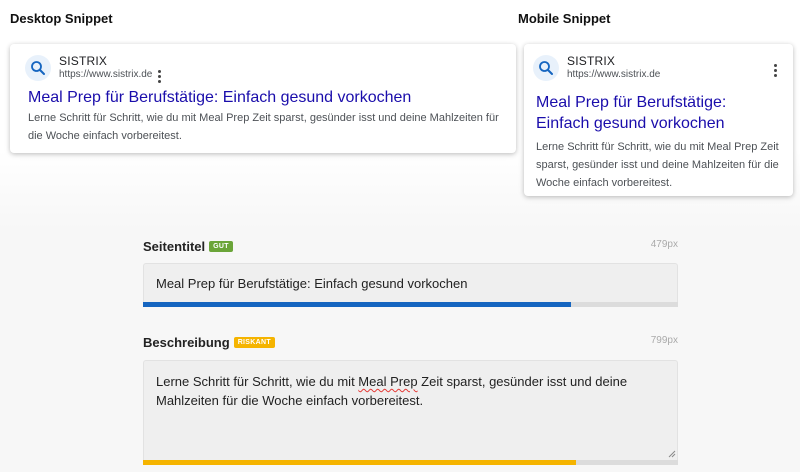  Describe the element at coordinates (564, 18) in the screenshot. I see `mobile-snippet-heading: Mobile Snippet` at that location.